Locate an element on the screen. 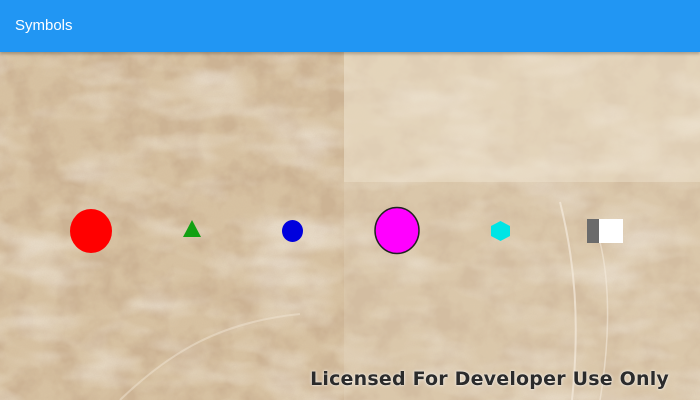 The height and width of the screenshot is (400, 700). square-composite-marker is located at coordinates (605, 231).